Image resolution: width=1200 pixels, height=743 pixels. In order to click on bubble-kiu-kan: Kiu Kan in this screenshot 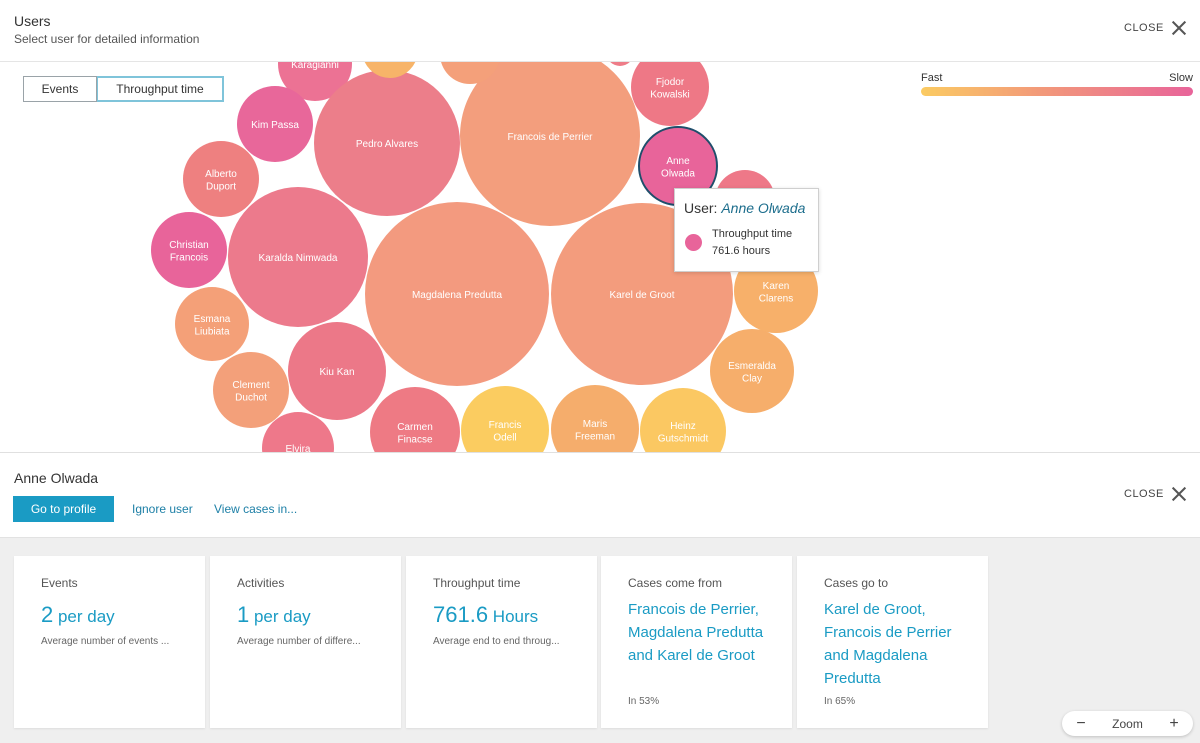, I will do `click(337, 371)`.